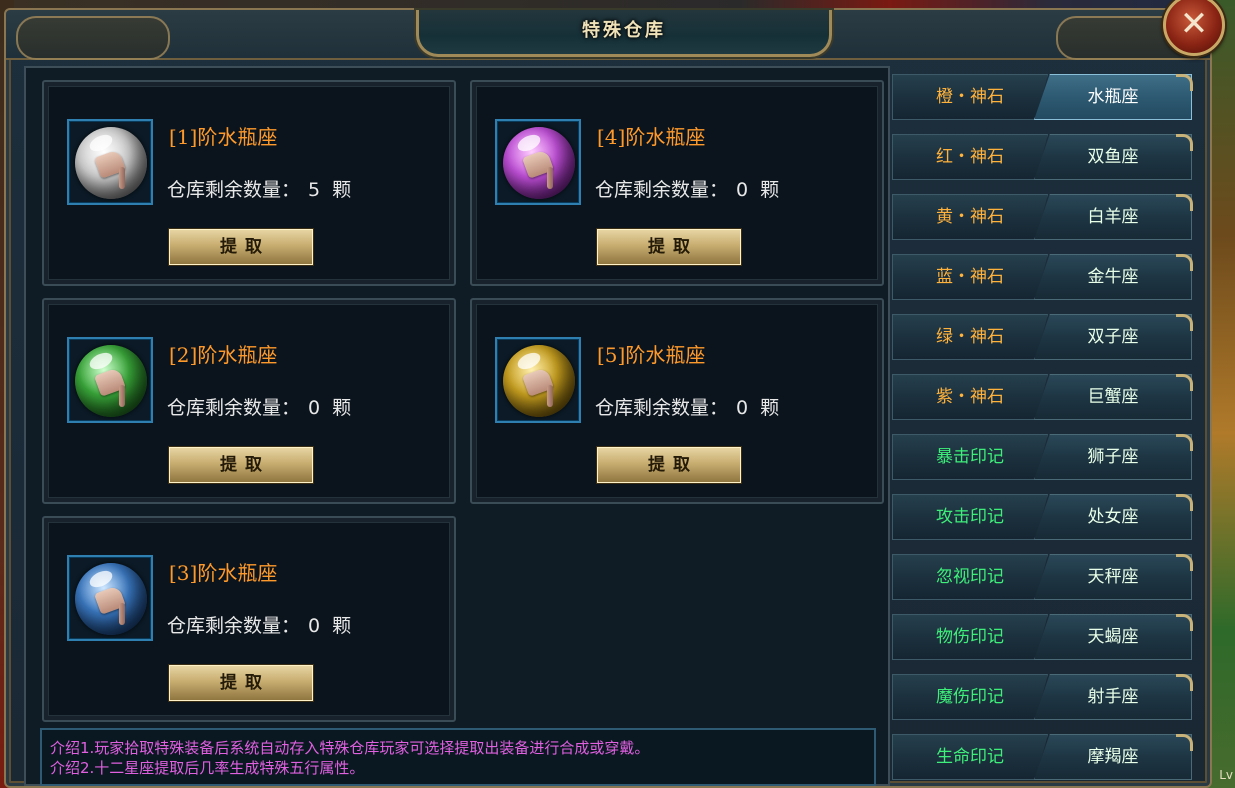 This screenshot has width=1235, height=788. What do you see at coordinates (1113, 757) in the screenshot?
I see `tab-zodiac: 摩羯座` at bounding box center [1113, 757].